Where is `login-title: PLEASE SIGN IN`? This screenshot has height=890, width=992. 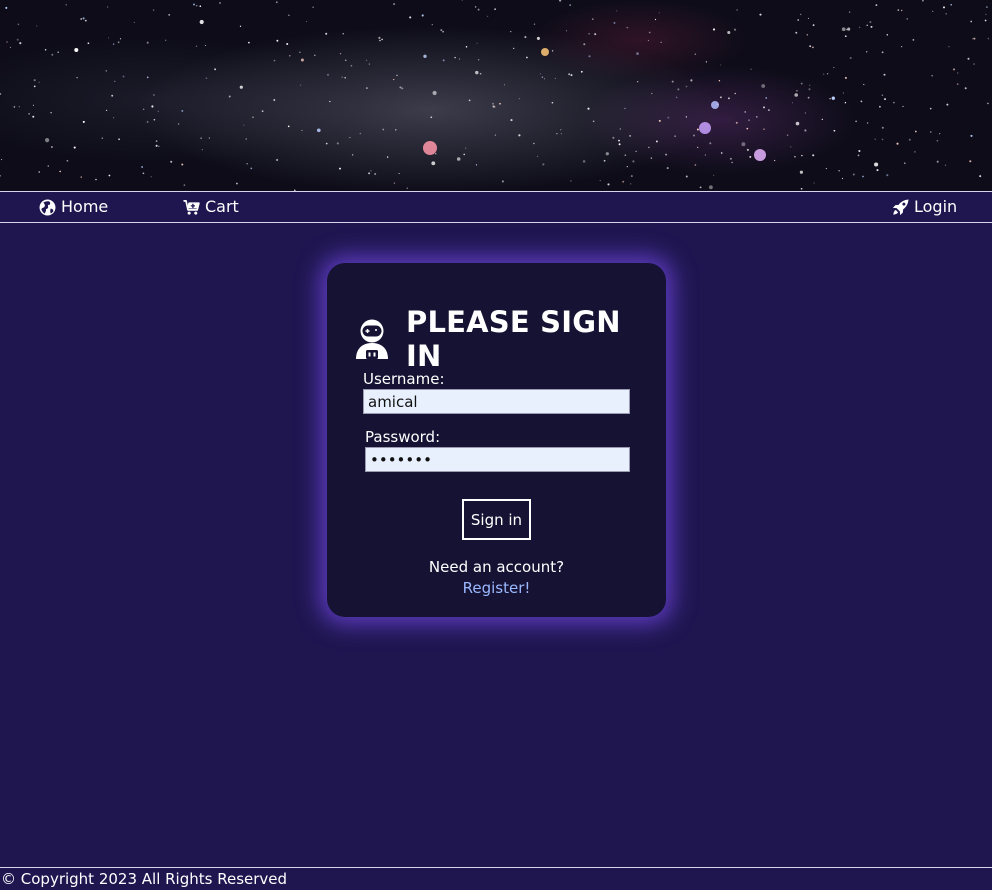
login-title: PLEASE SIGN IN is located at coordinates (513, 339).